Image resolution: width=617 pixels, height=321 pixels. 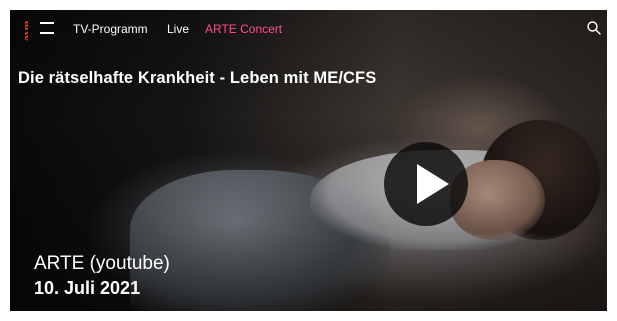 I want to click on channel-caption: ARTE (youtube), so click(x=102, y=263).